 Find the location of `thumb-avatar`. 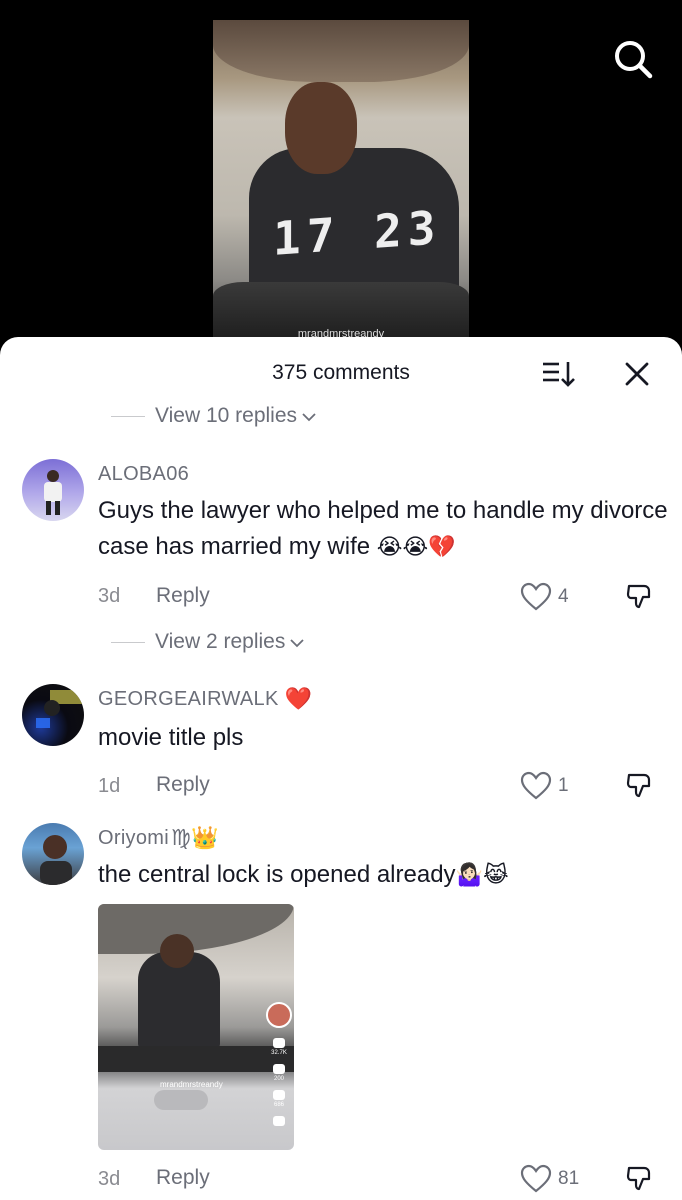

thumb-avatar is located at coordinates (279, 1015).